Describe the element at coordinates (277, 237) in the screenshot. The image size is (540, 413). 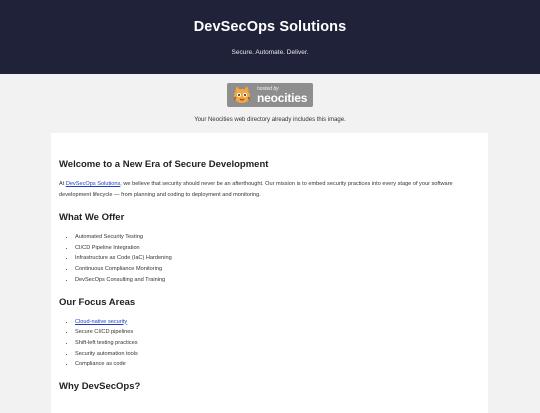
I see `list-item: Automated Security Testing` at that location.